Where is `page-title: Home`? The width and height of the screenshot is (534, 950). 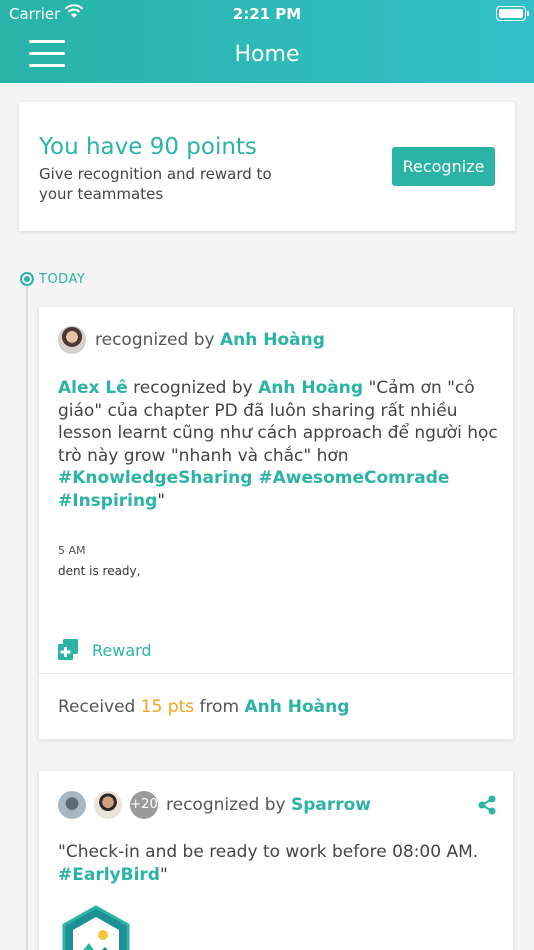 page-title: Home is located at coordinates (267, 54).